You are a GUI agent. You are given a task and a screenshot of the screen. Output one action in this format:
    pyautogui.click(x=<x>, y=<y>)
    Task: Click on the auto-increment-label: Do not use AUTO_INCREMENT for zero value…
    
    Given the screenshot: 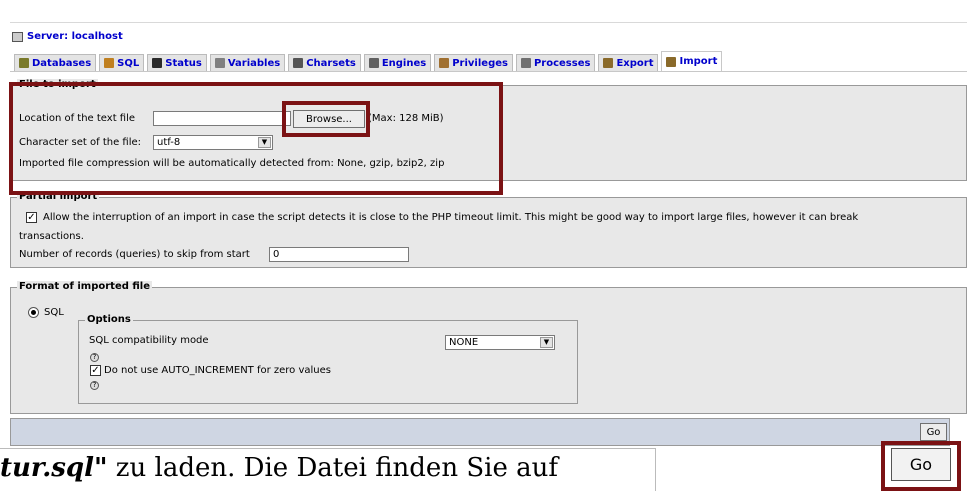 What is the action you would take?
    pyautogui.click(x=218, y=370)
    